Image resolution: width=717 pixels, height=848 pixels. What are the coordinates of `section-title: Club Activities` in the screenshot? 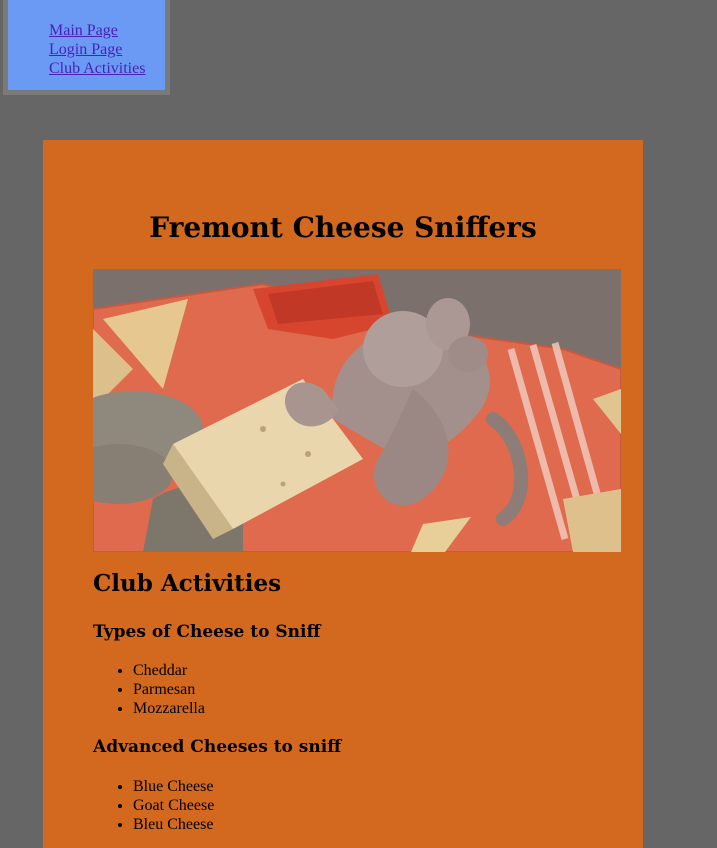 It's located at (187, 583).